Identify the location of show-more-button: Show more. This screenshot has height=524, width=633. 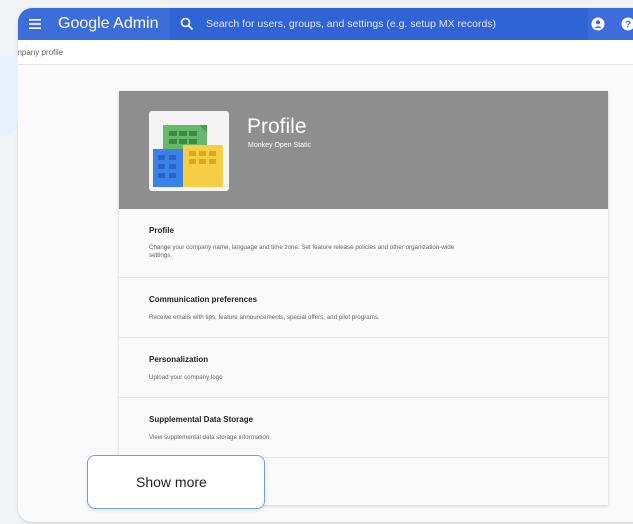
(176, 482).